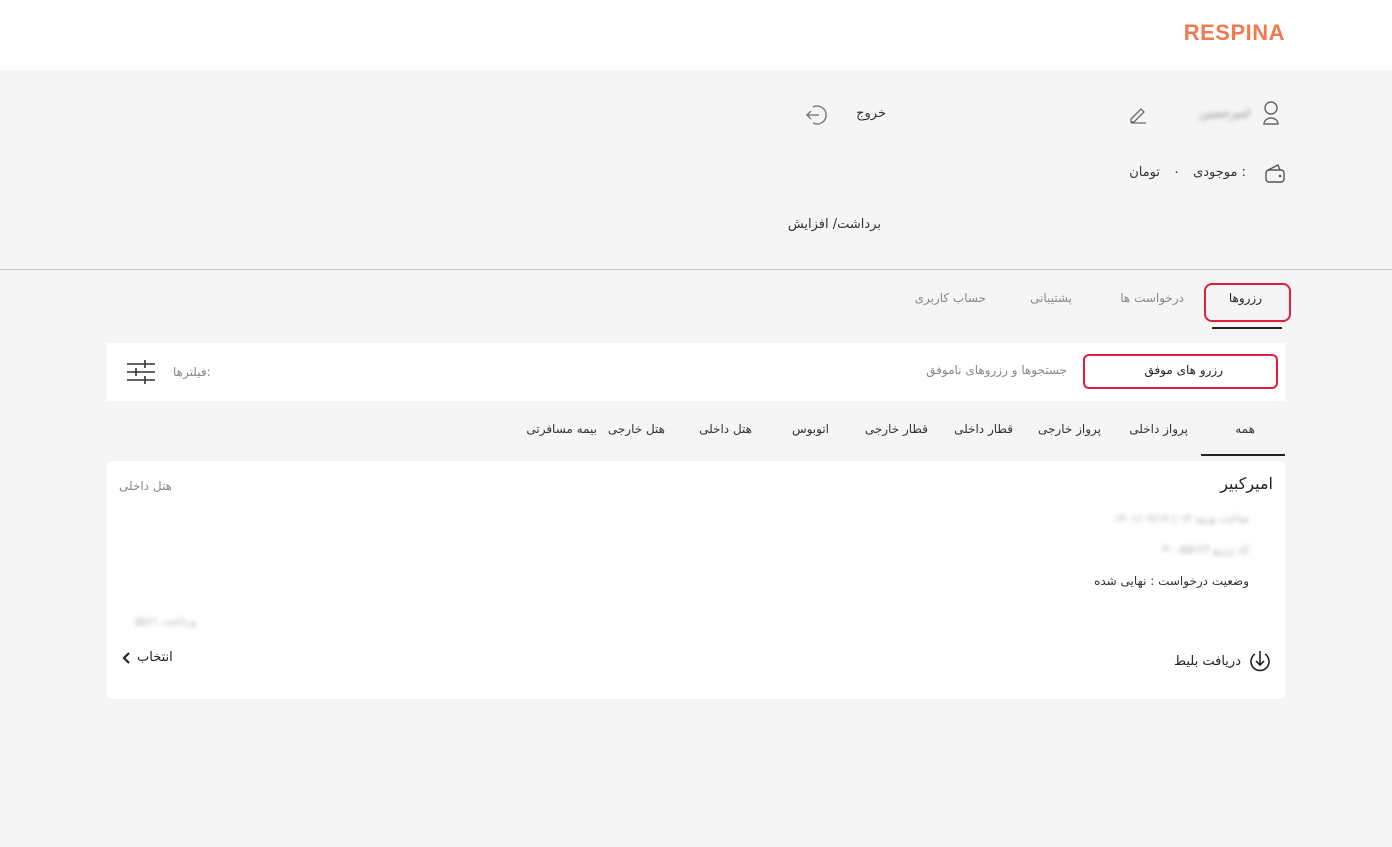 The image size is (1392, 847). What do you see at coordinates (1138, 114) in the screenshot?
I see `edit-icon` at bounding box center [1138, 114].